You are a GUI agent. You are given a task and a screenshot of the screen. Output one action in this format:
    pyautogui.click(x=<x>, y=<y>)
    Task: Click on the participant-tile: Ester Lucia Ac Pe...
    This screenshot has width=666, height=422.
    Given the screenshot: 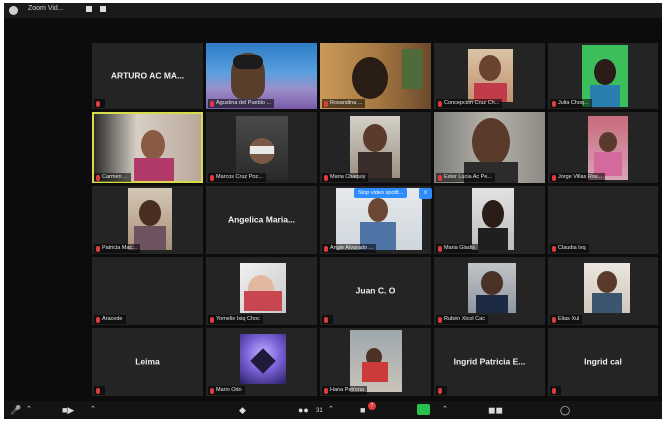 What is the action you would take?
    pyautogui.click(x=489, y=147)
    